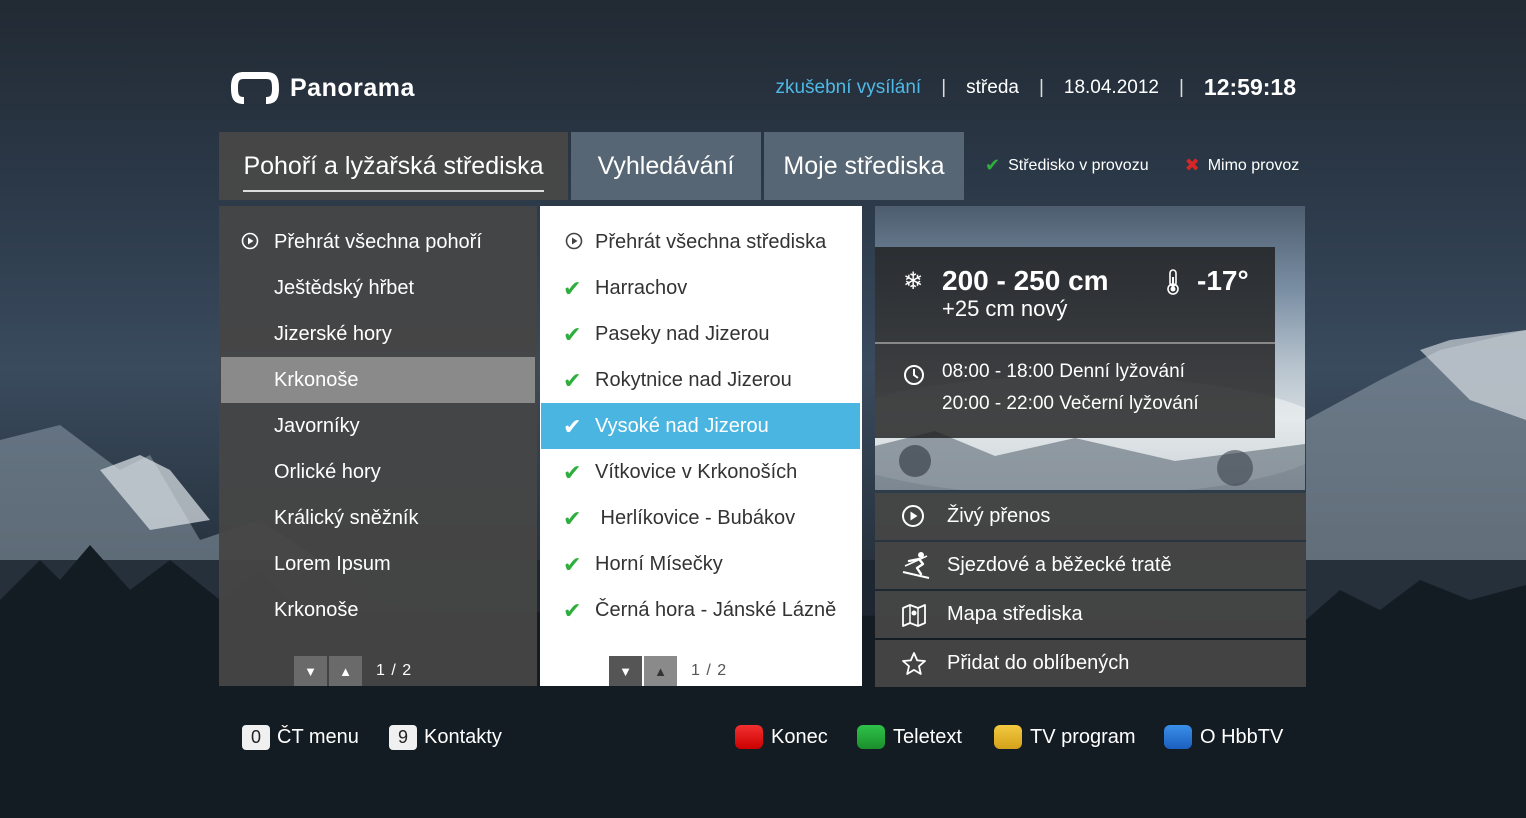  I want to click on list-item: ✔ Vítkovice v Krkonoších, so click(700, 472).